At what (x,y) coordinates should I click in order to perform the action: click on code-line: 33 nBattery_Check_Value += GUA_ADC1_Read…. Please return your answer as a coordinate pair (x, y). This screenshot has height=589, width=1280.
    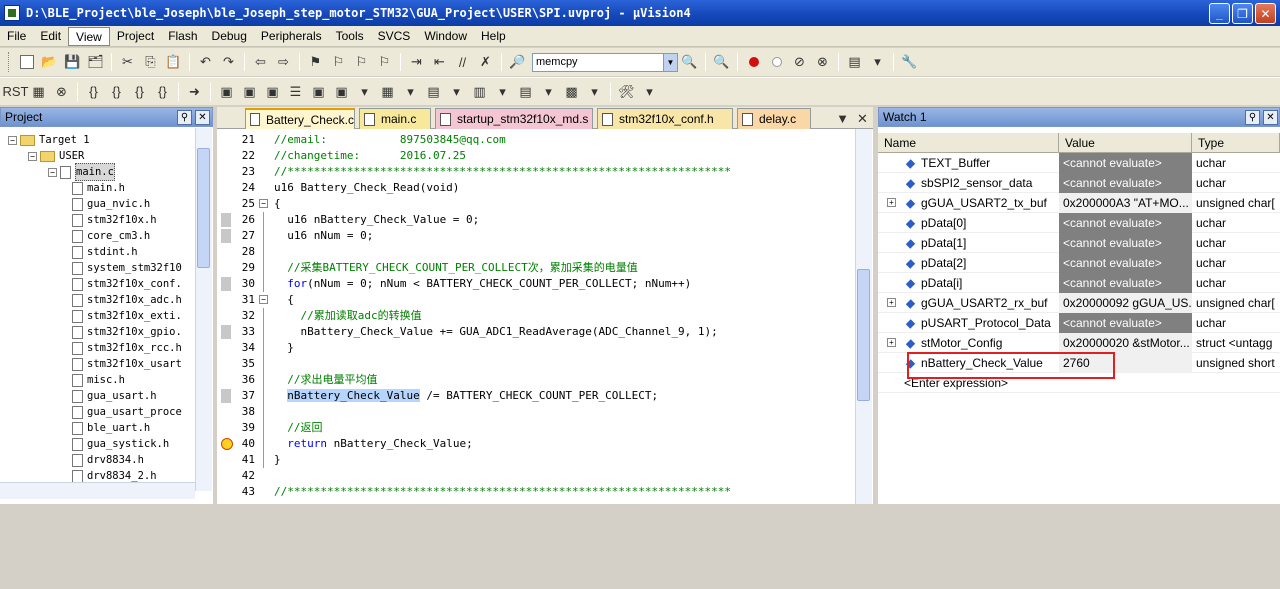
    Looking at the image, I should click on (537, 332).